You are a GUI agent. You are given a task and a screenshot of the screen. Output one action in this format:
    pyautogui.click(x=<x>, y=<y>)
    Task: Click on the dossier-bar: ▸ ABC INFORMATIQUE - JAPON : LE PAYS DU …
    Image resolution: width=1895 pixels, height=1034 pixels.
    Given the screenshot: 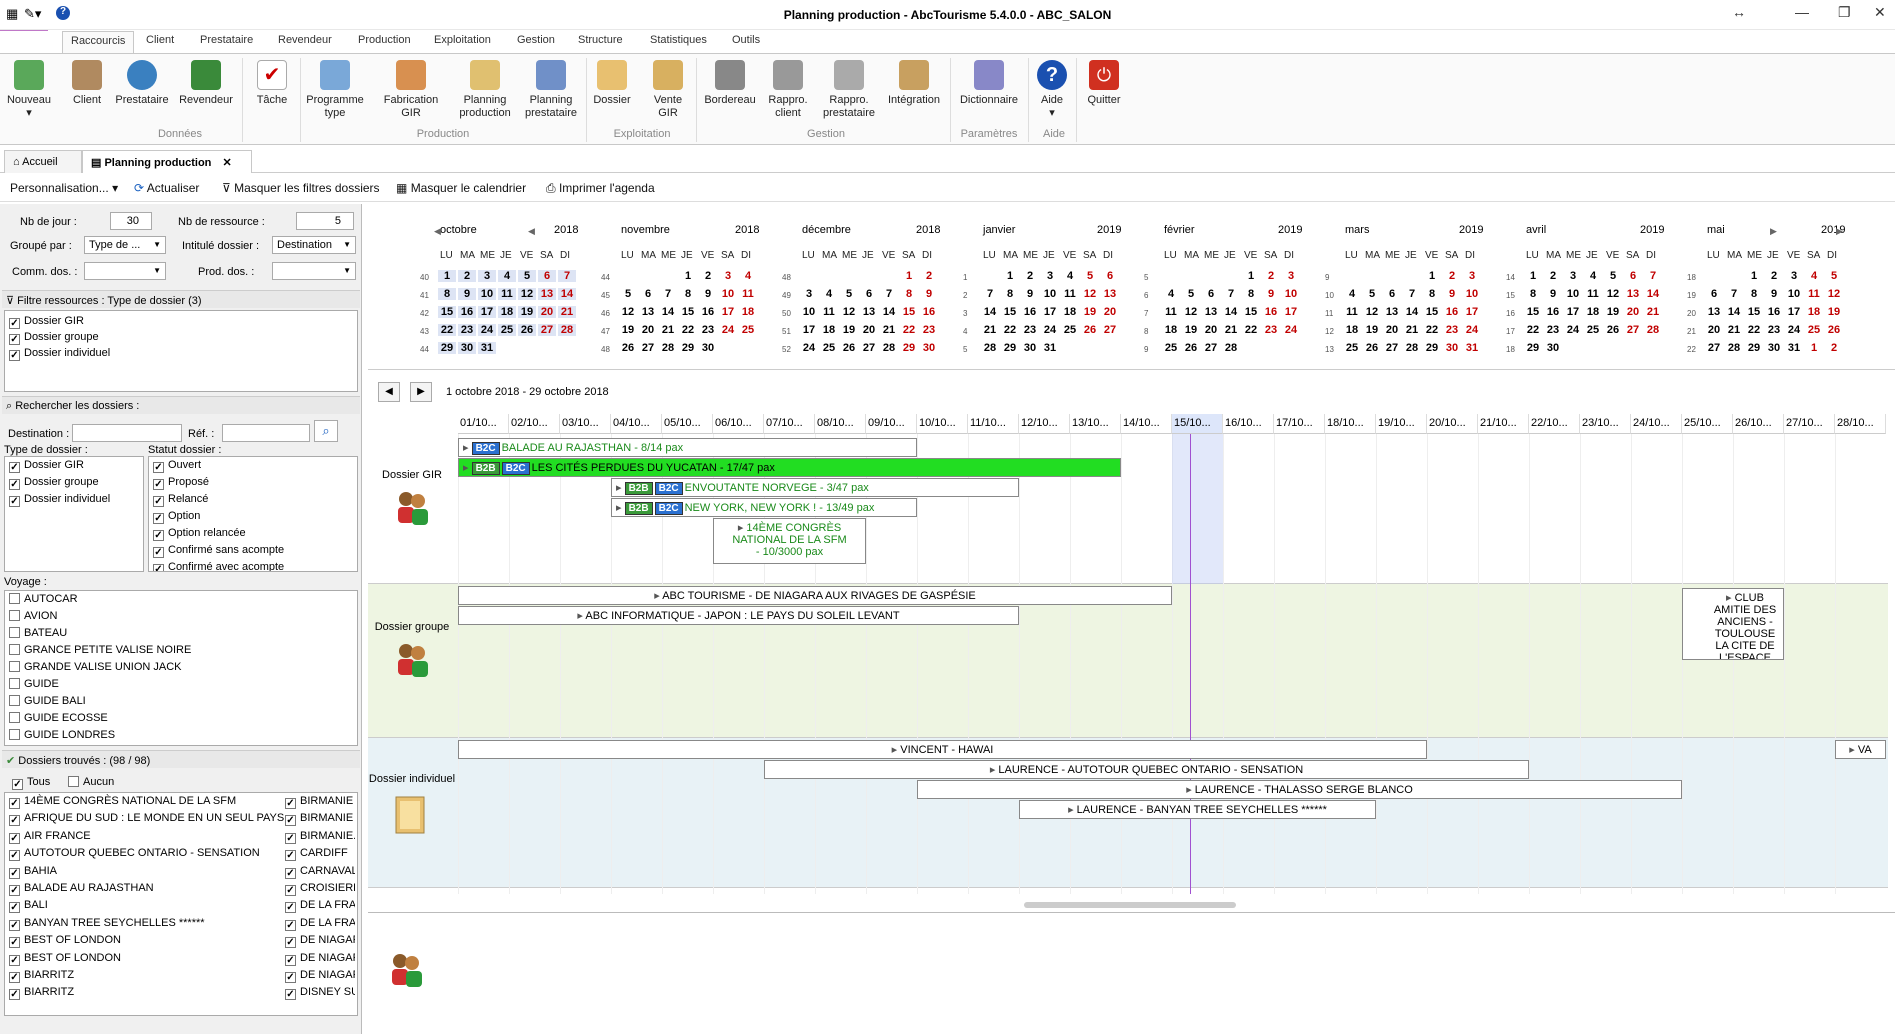 What is the action you would take?
    pyautogui.click(x=738, y=615)
    